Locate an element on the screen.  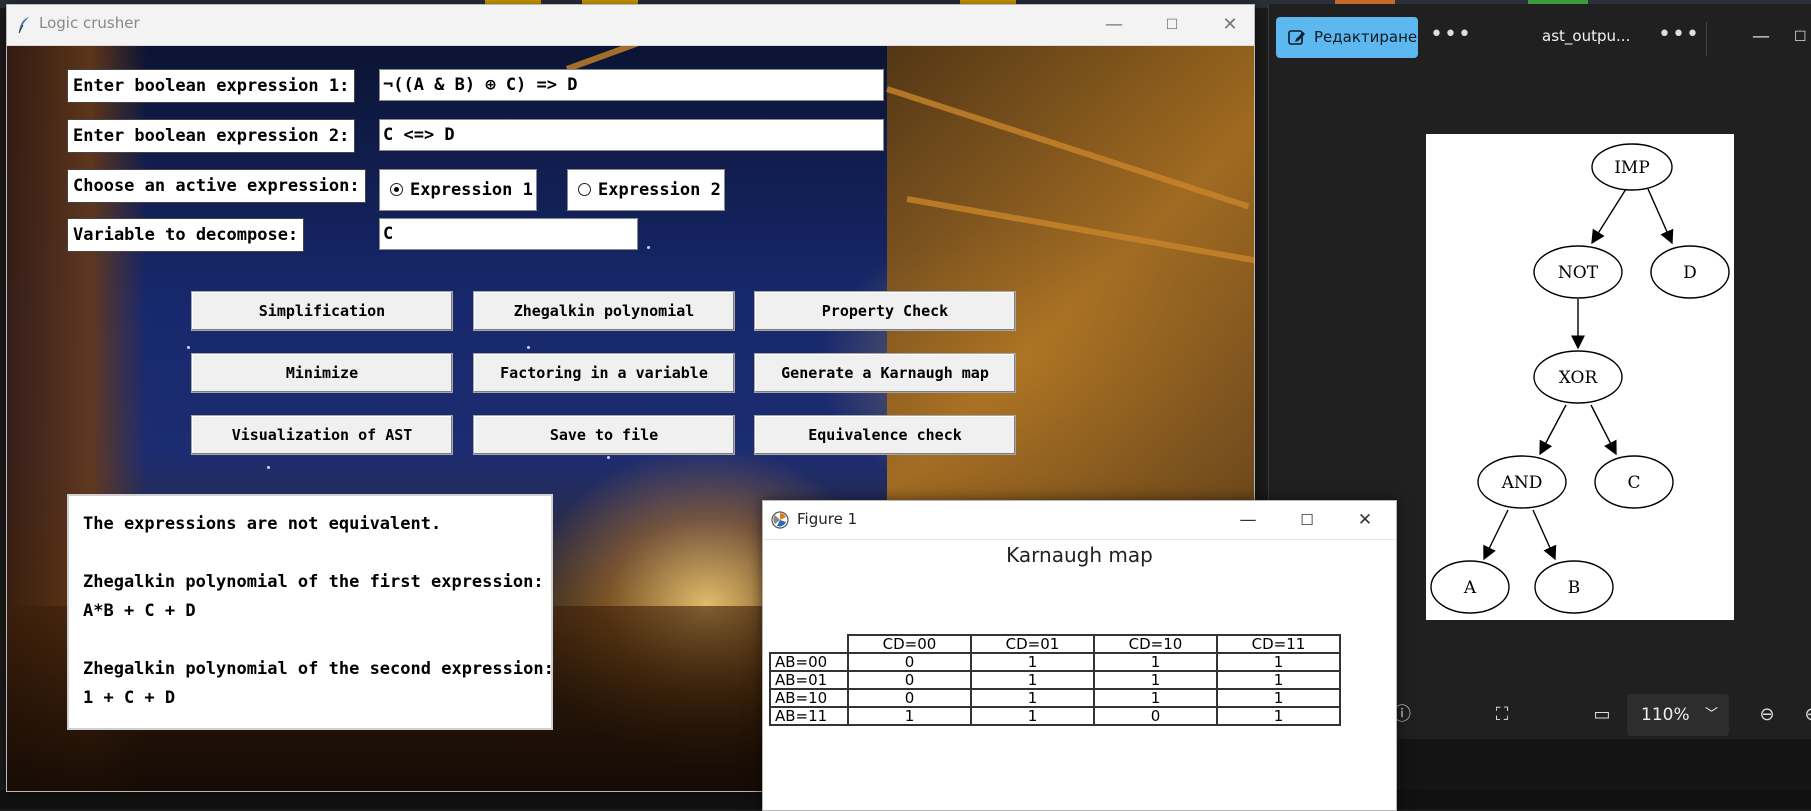
table-header-row: CD=00 CD=01 CD=10 CD=11 is located at coordinates (1055, 644).